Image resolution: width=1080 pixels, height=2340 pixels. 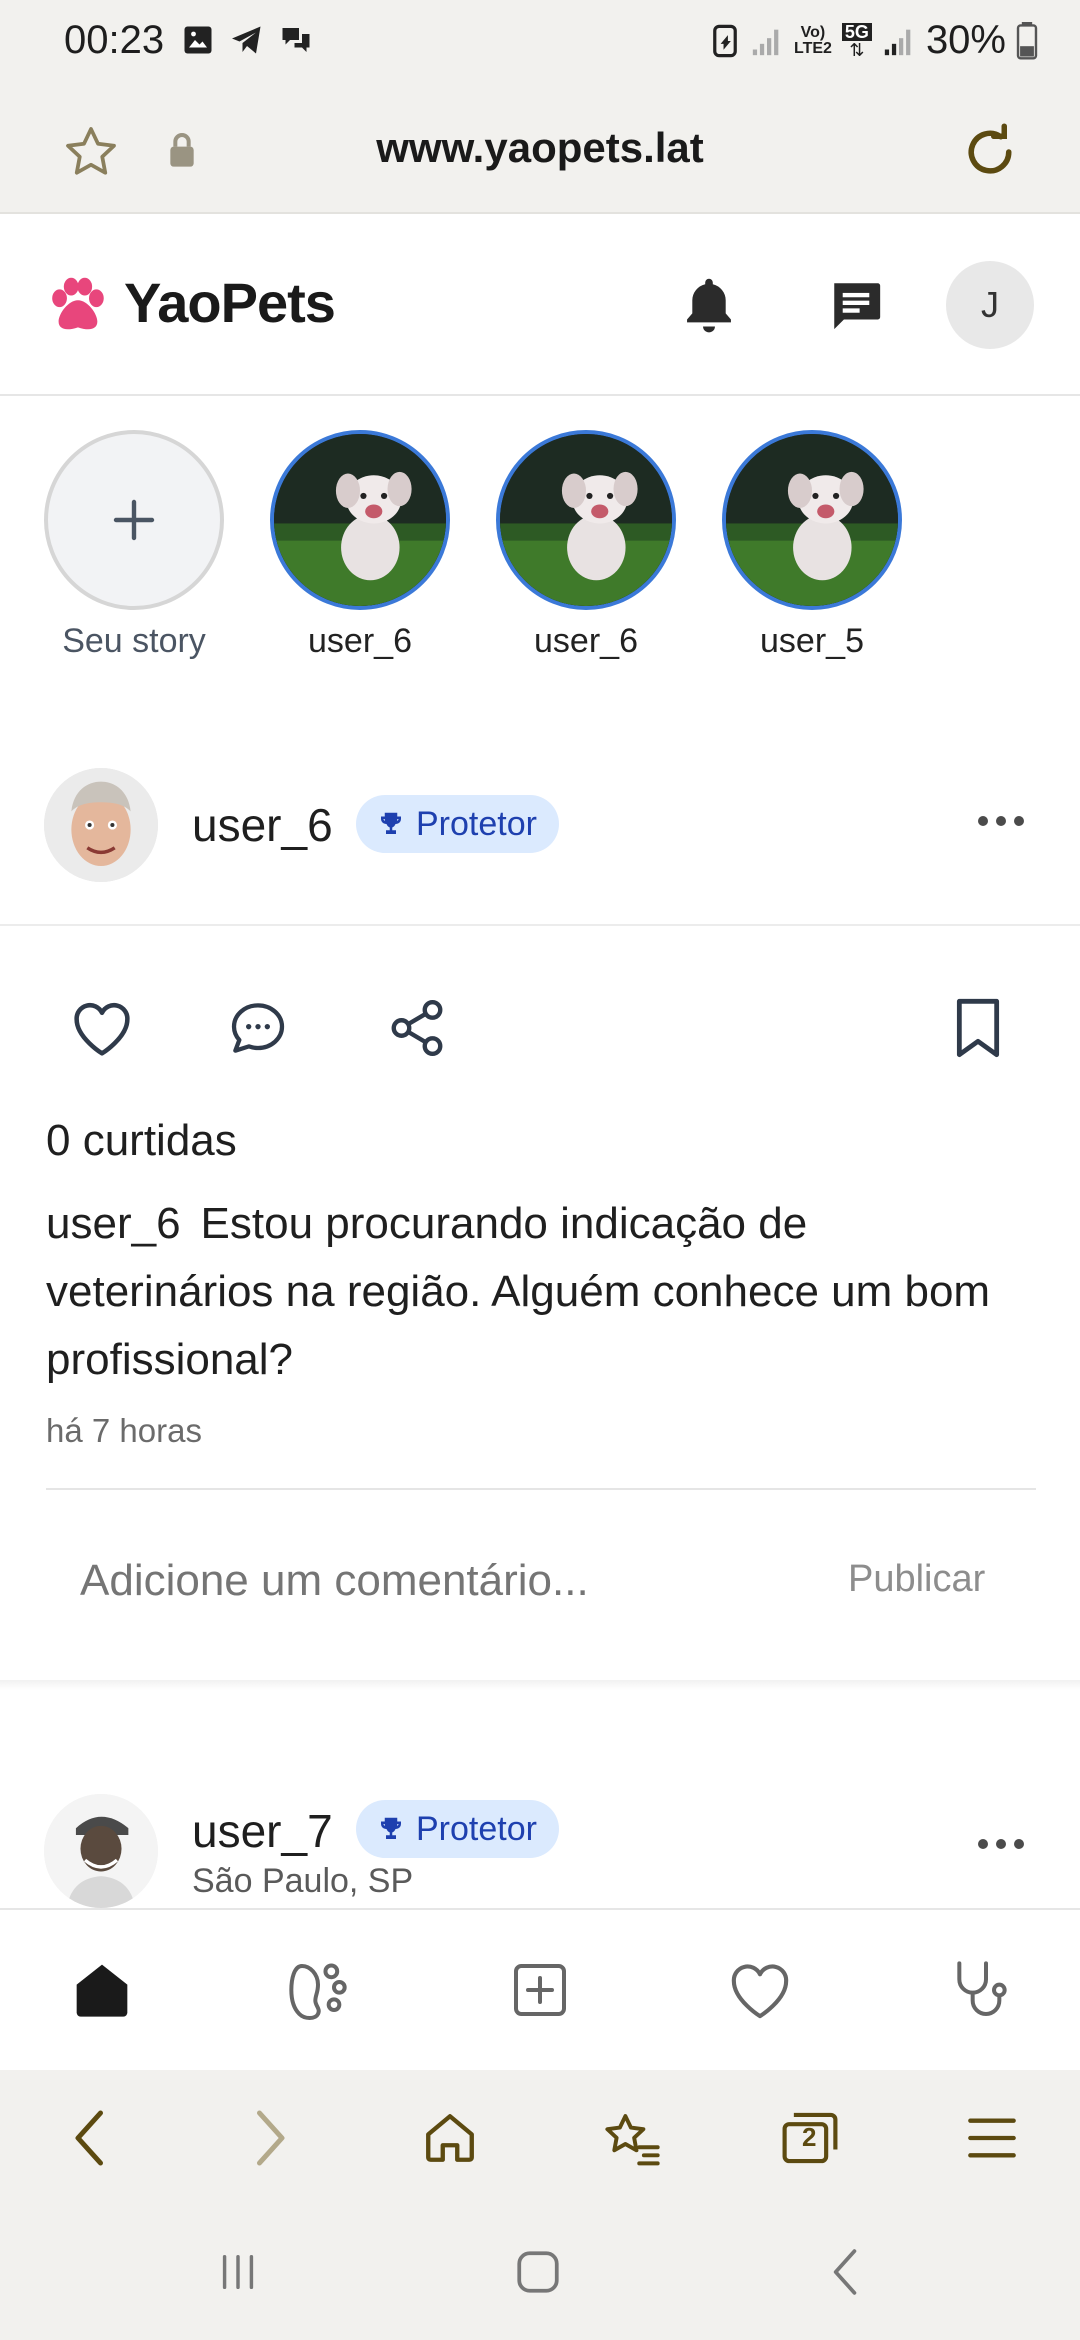 What do you see at coordinates (725, 40) in the screenshot?
I see `battery-saver-icon` at bounding box center [725, 40].